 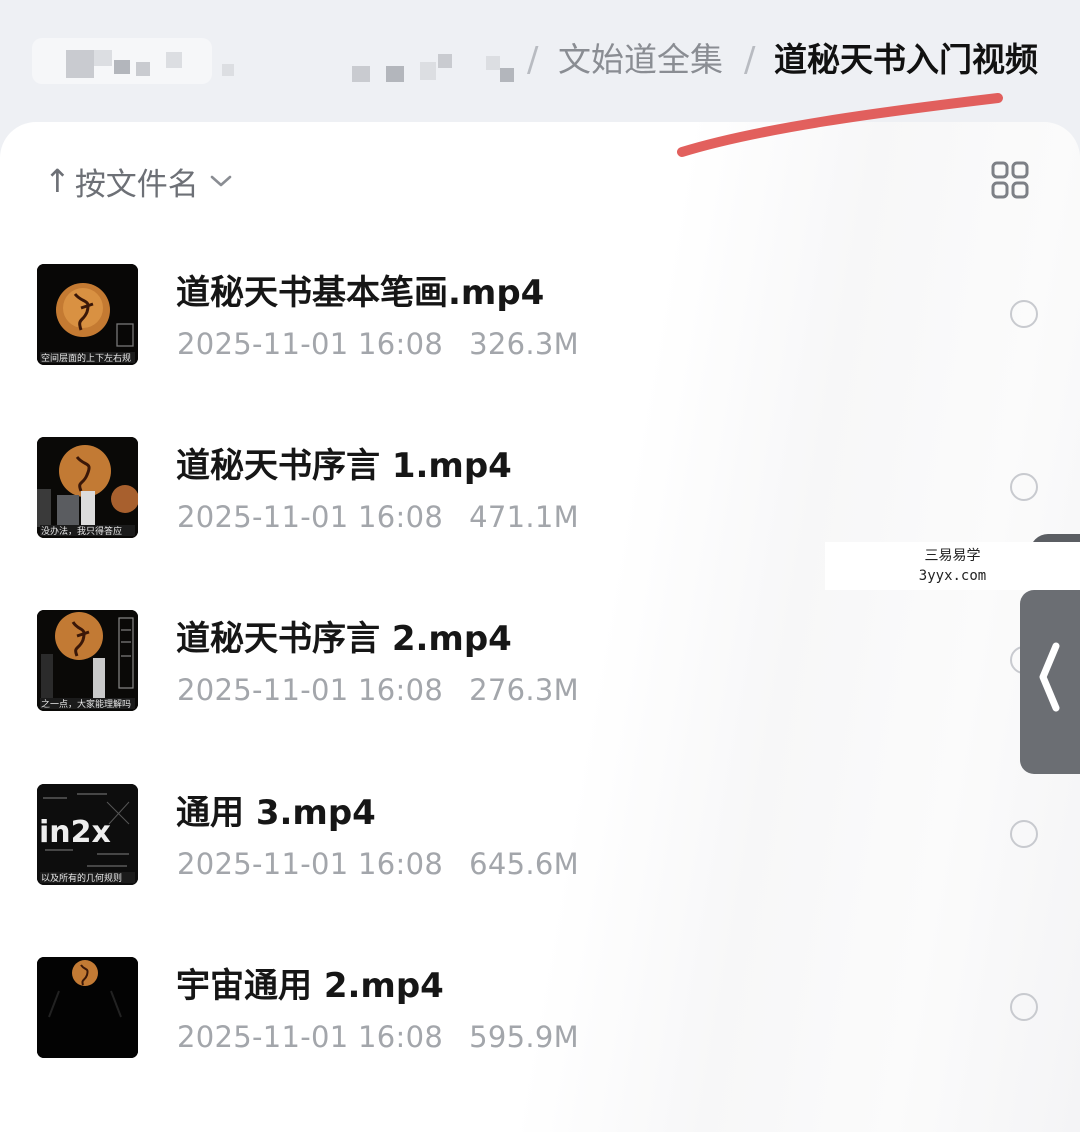 What do you see at coordinates (906, 59) in the screenshot?
I see `breadcrumb-current: 道秘天书入门视频` at bounding box center [906, 59].